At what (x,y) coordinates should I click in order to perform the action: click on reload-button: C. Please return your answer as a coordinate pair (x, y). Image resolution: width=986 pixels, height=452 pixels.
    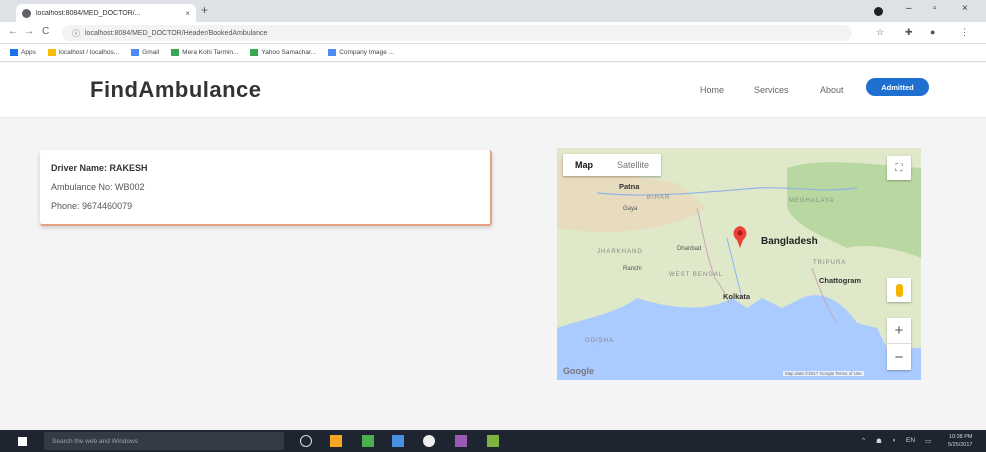
    Looking at the image, I should click on (45, 31).